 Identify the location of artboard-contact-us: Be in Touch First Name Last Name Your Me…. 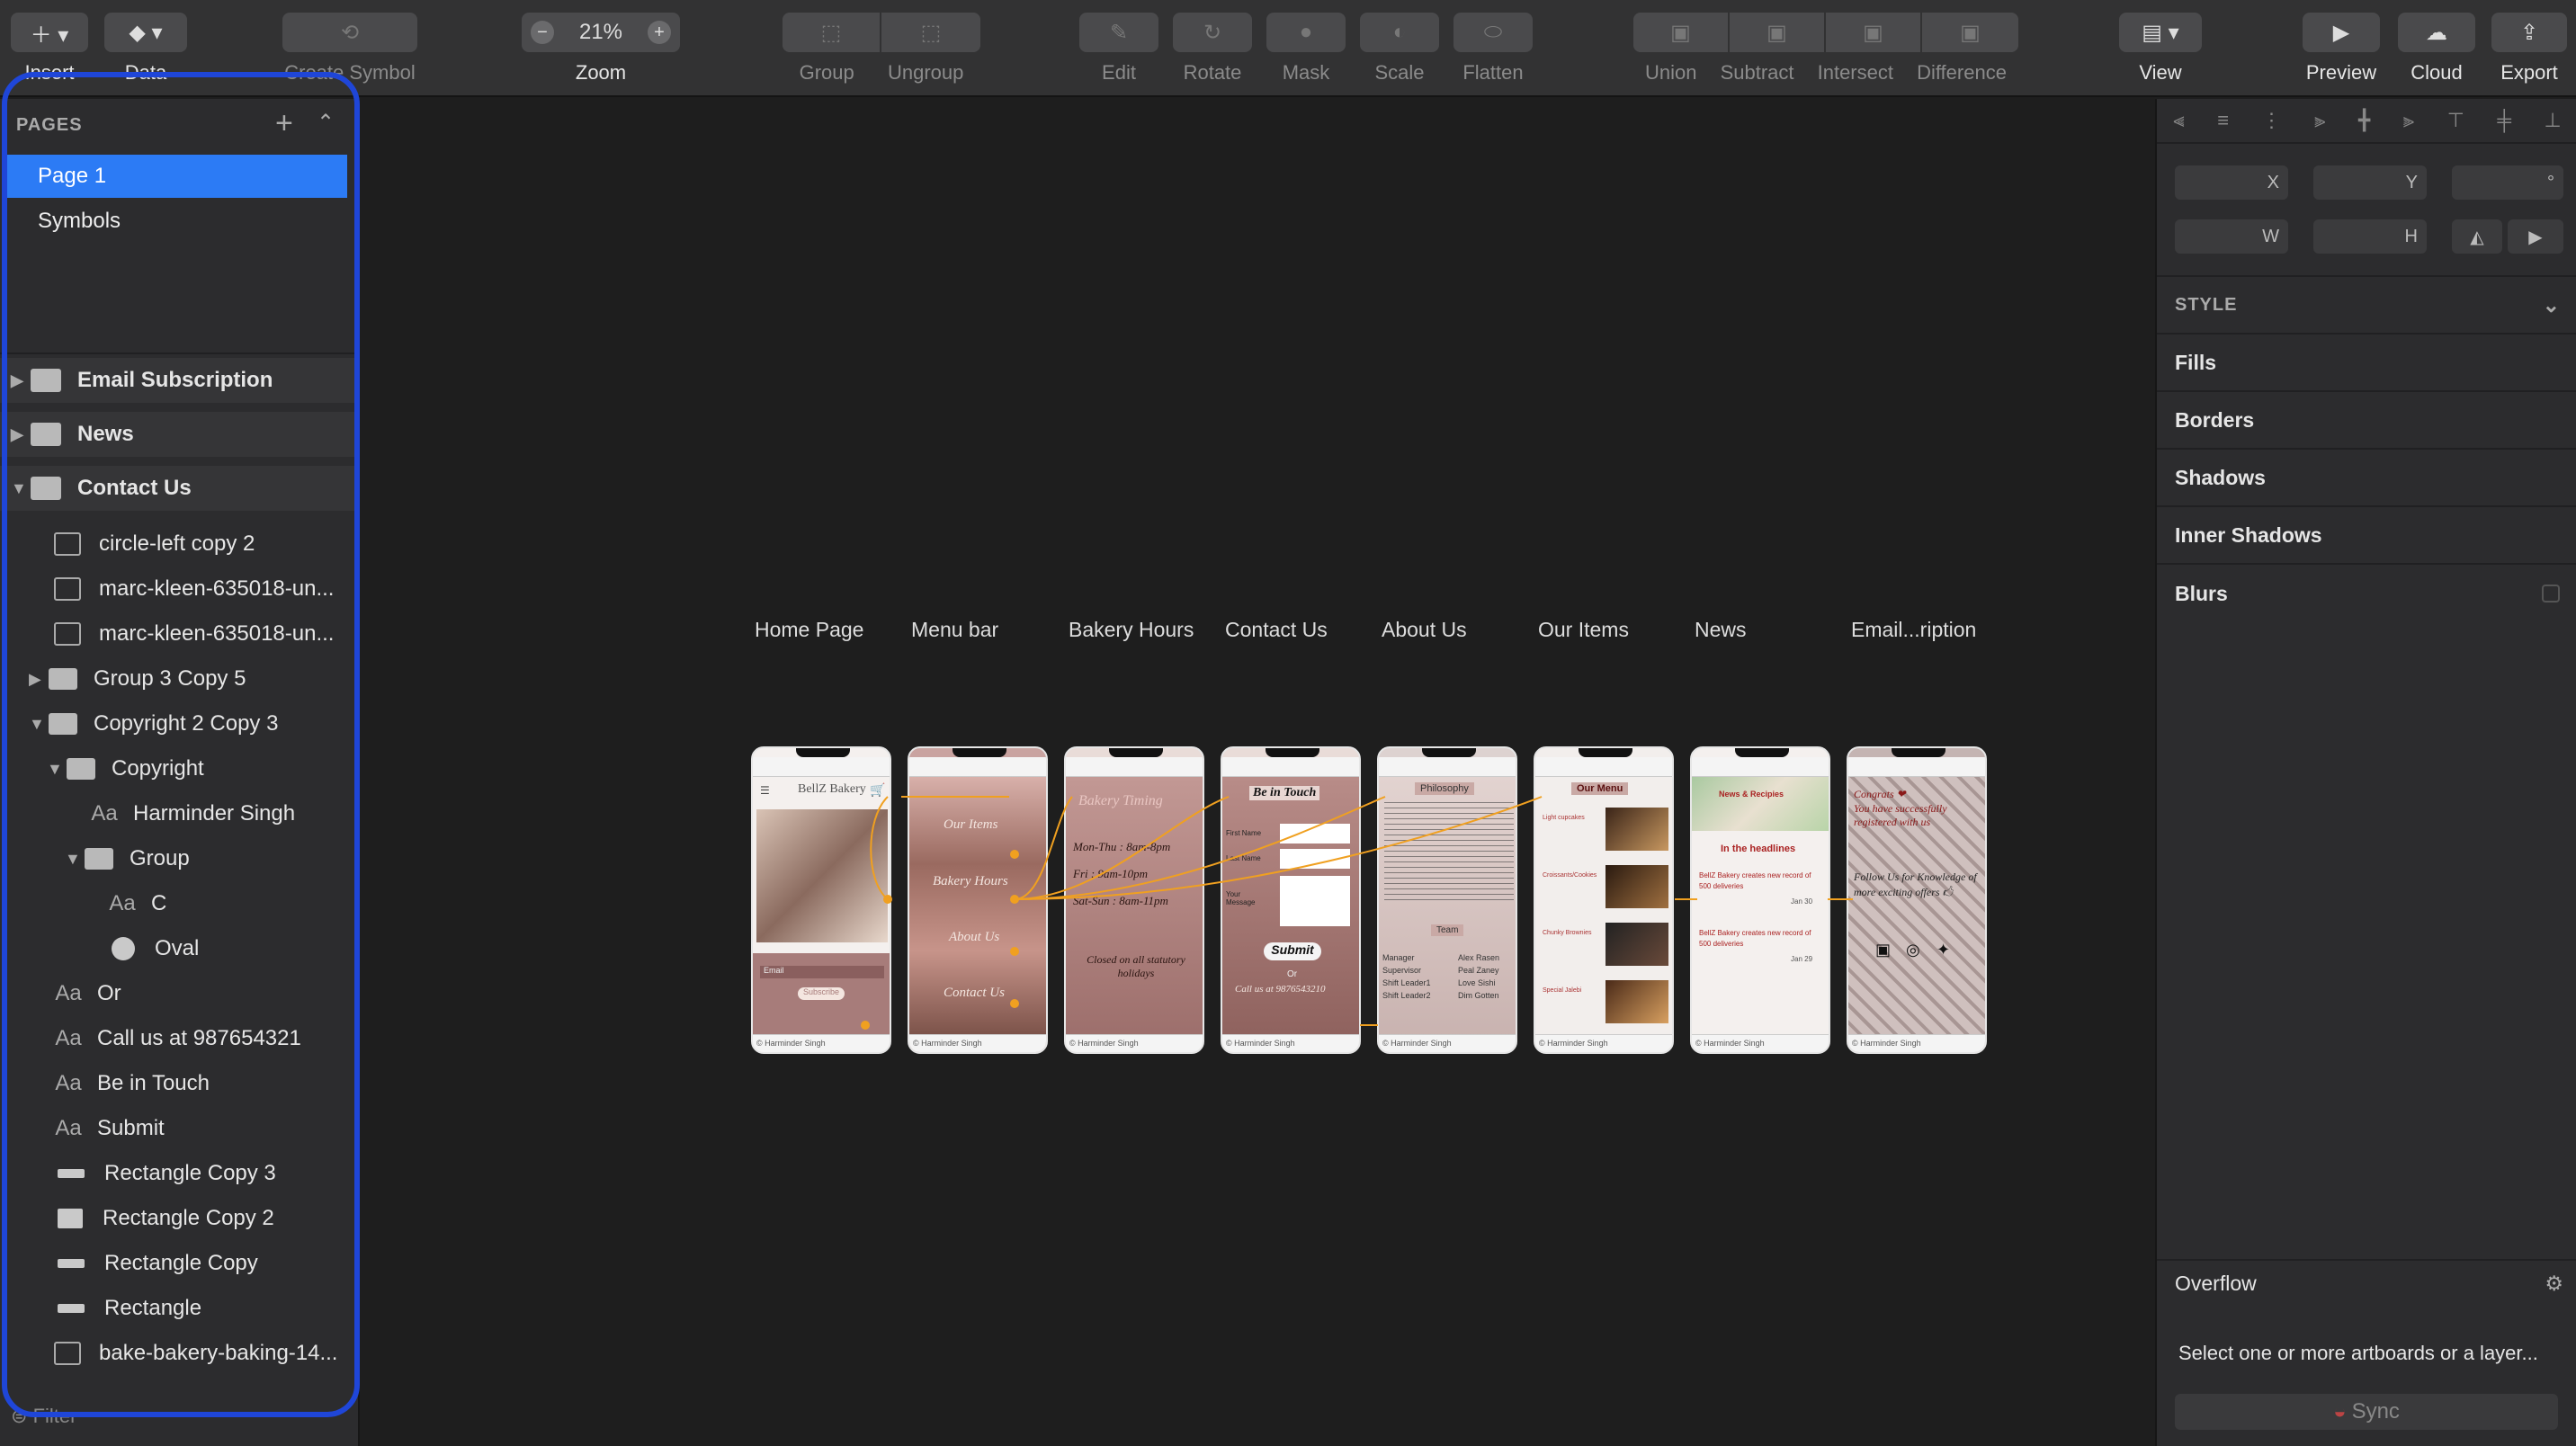
(1291, 900).